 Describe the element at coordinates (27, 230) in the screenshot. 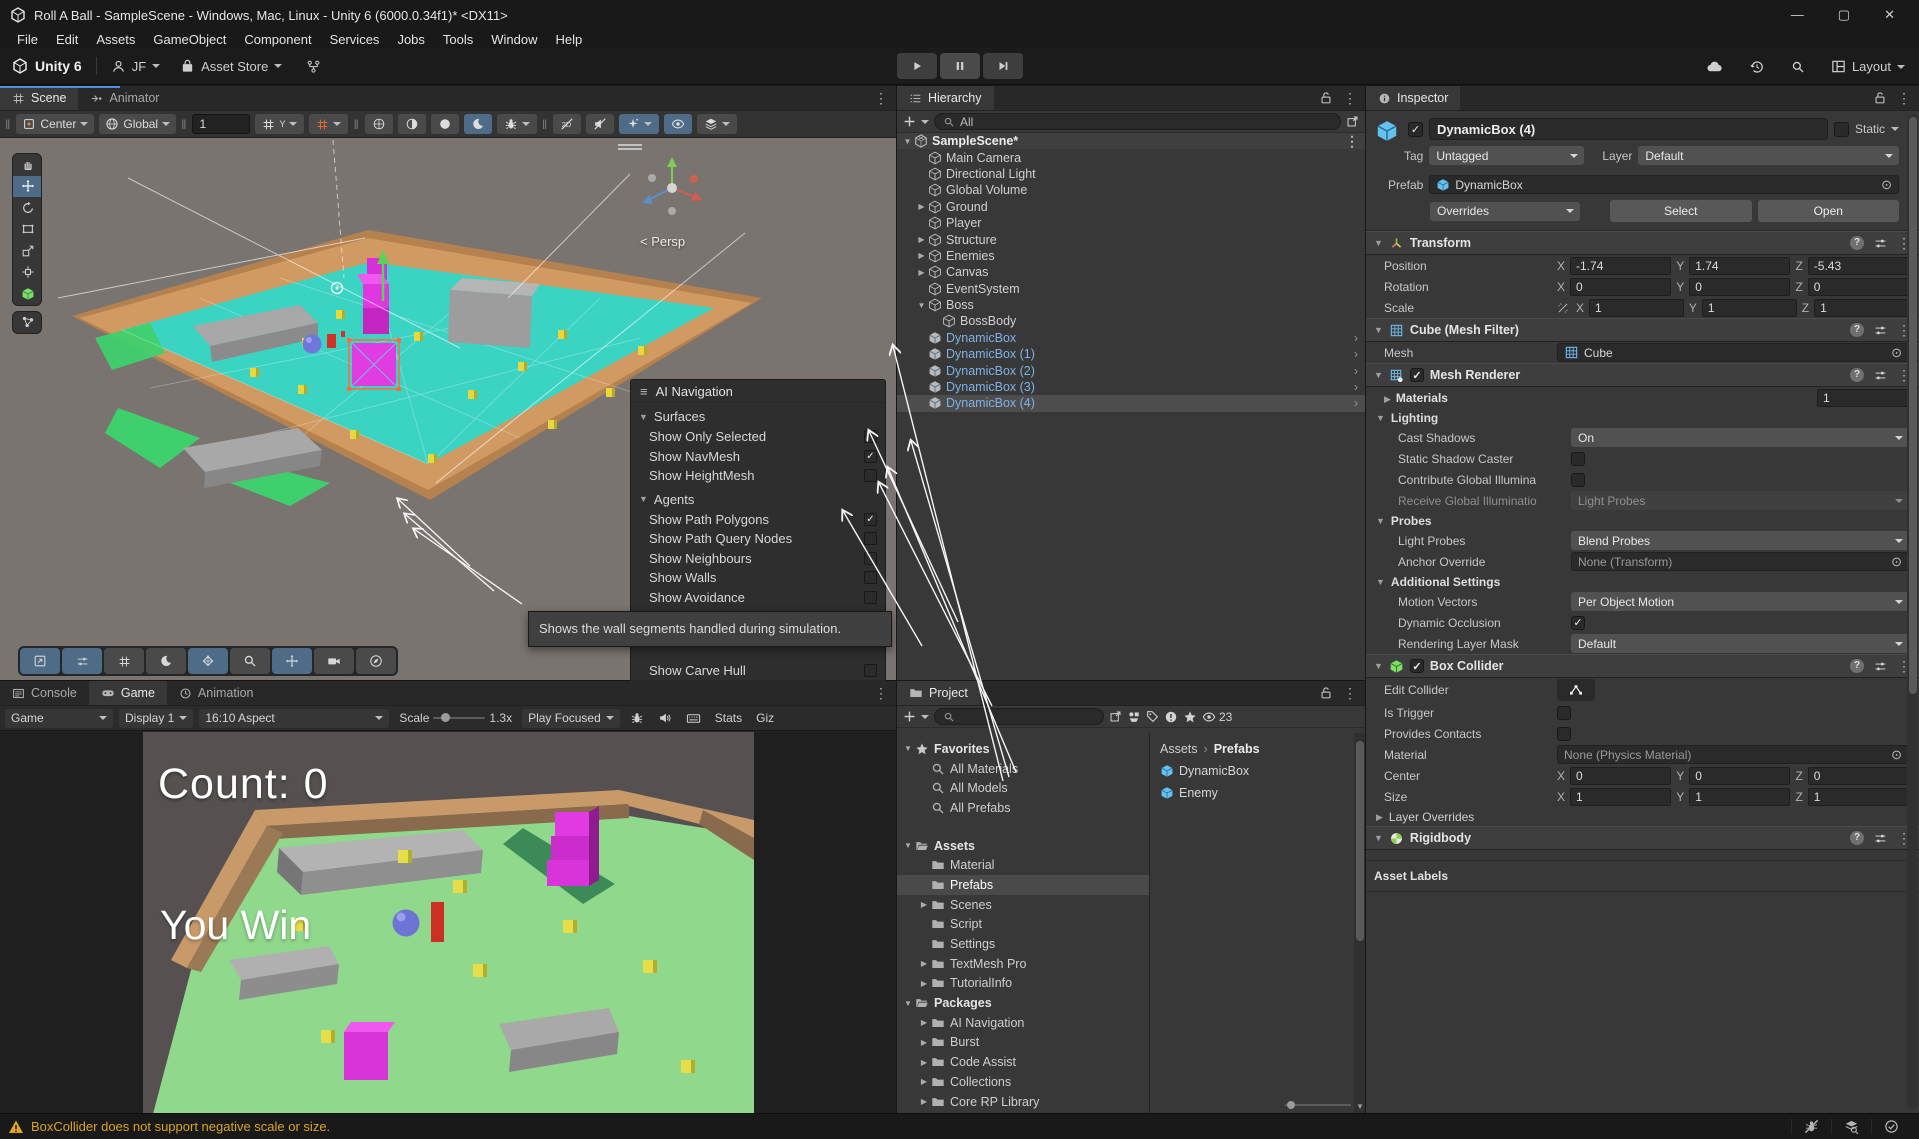

I see `rect-tool` at that location.